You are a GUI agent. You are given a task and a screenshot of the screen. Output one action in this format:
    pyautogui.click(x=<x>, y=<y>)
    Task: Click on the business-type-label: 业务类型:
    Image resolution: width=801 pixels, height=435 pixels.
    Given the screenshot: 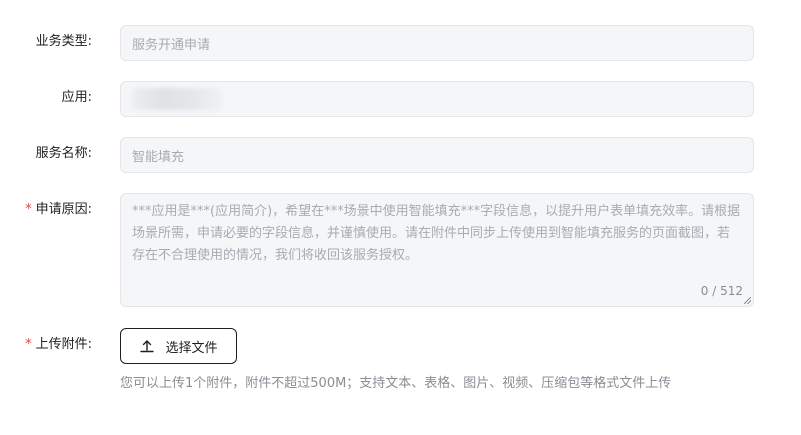 What is the action you would take?
    pyautogui.click(x=63, y=41)
    